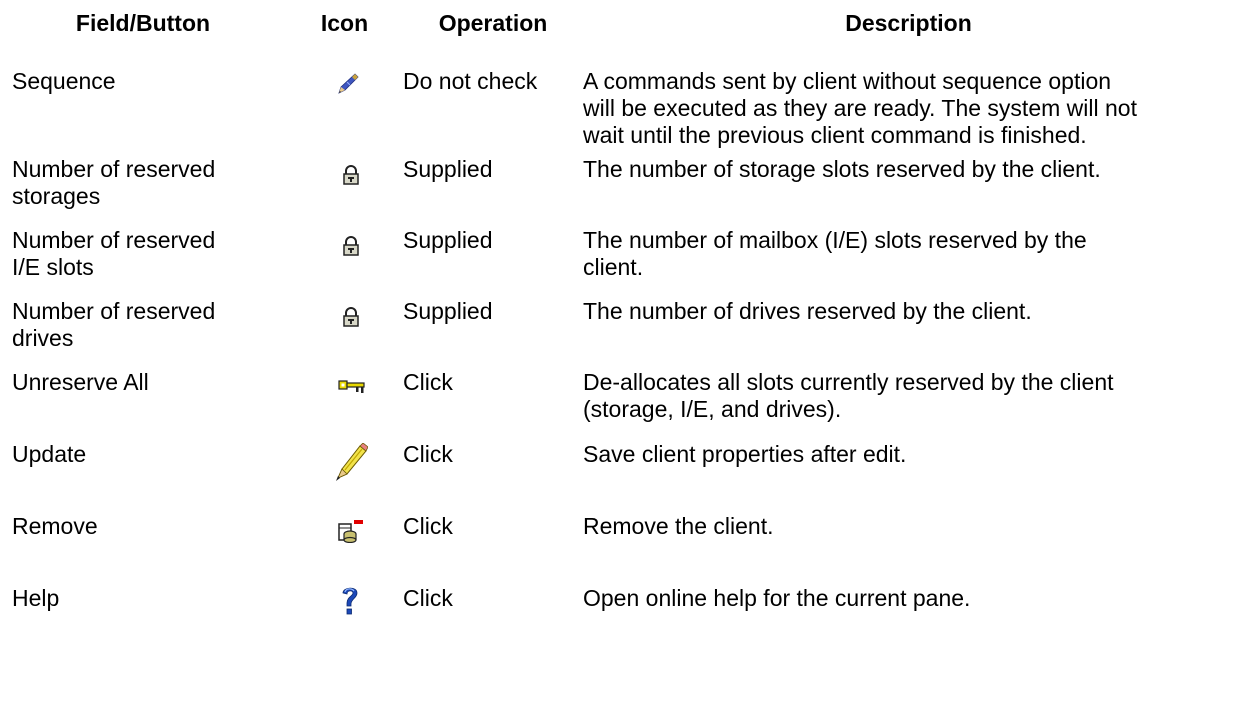 This screenshot has width=1234, height=725. Describe the element at coordinates (777, 598) in the screenshot. I see `description-text: Open online help for the current pane.` at that location.